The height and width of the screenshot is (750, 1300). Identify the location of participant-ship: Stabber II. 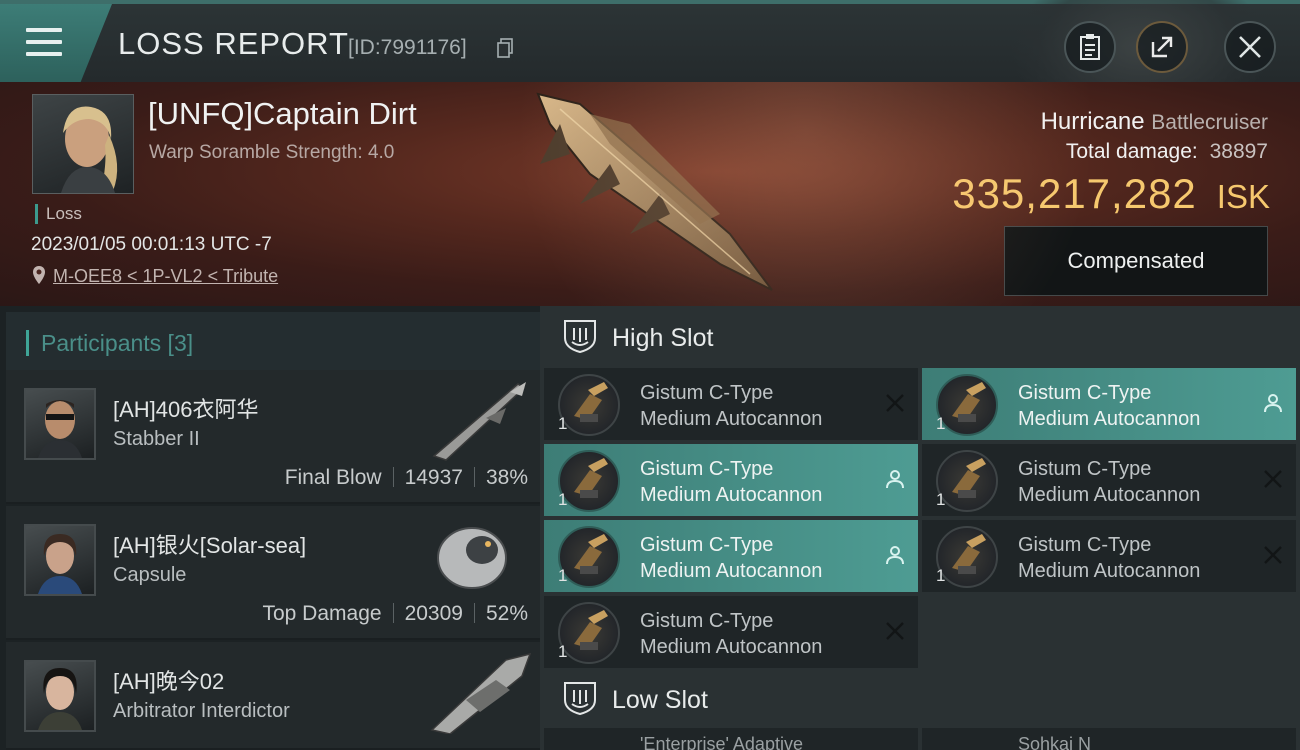
(156, 439).